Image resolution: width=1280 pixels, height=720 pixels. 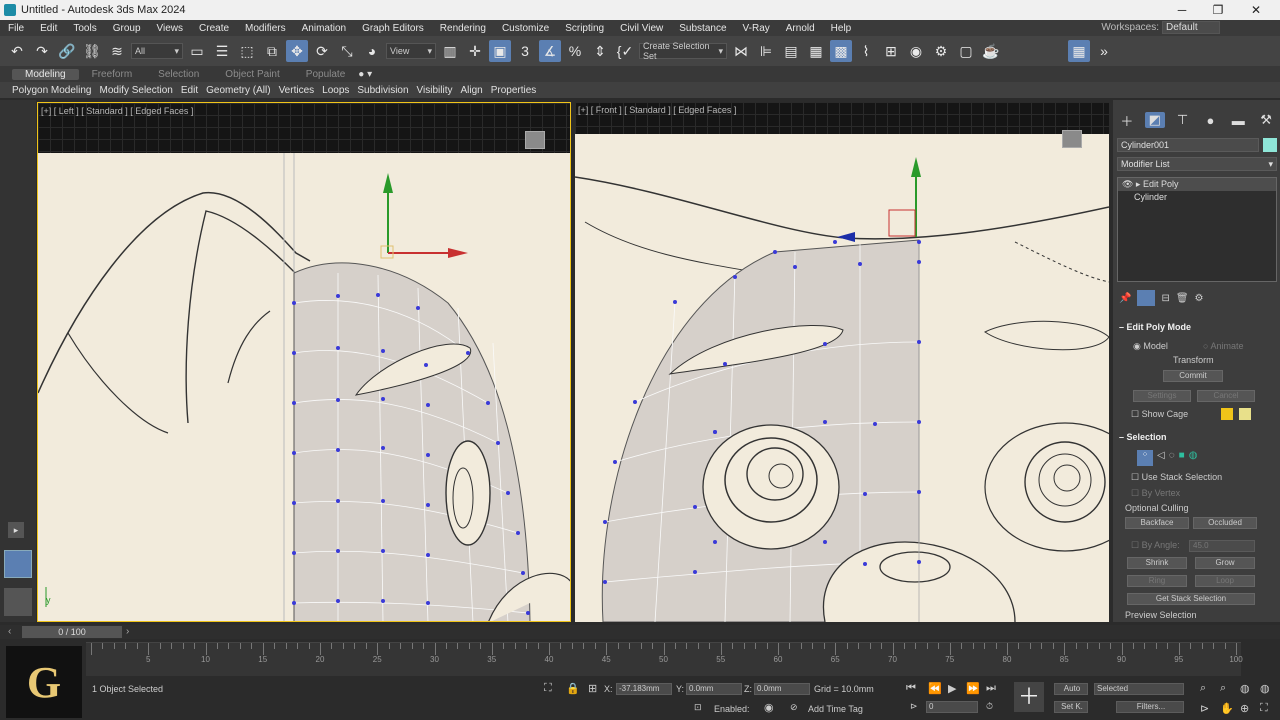 I want to click on get-stack-selection-button: Get Stack Selection, so click(x=1191, y=599).